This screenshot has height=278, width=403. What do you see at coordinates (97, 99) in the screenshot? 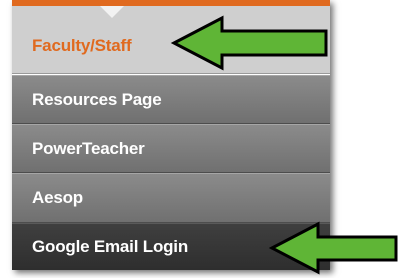
I see `menu-item-label: Resources Page` at bounding box center [97, 99].